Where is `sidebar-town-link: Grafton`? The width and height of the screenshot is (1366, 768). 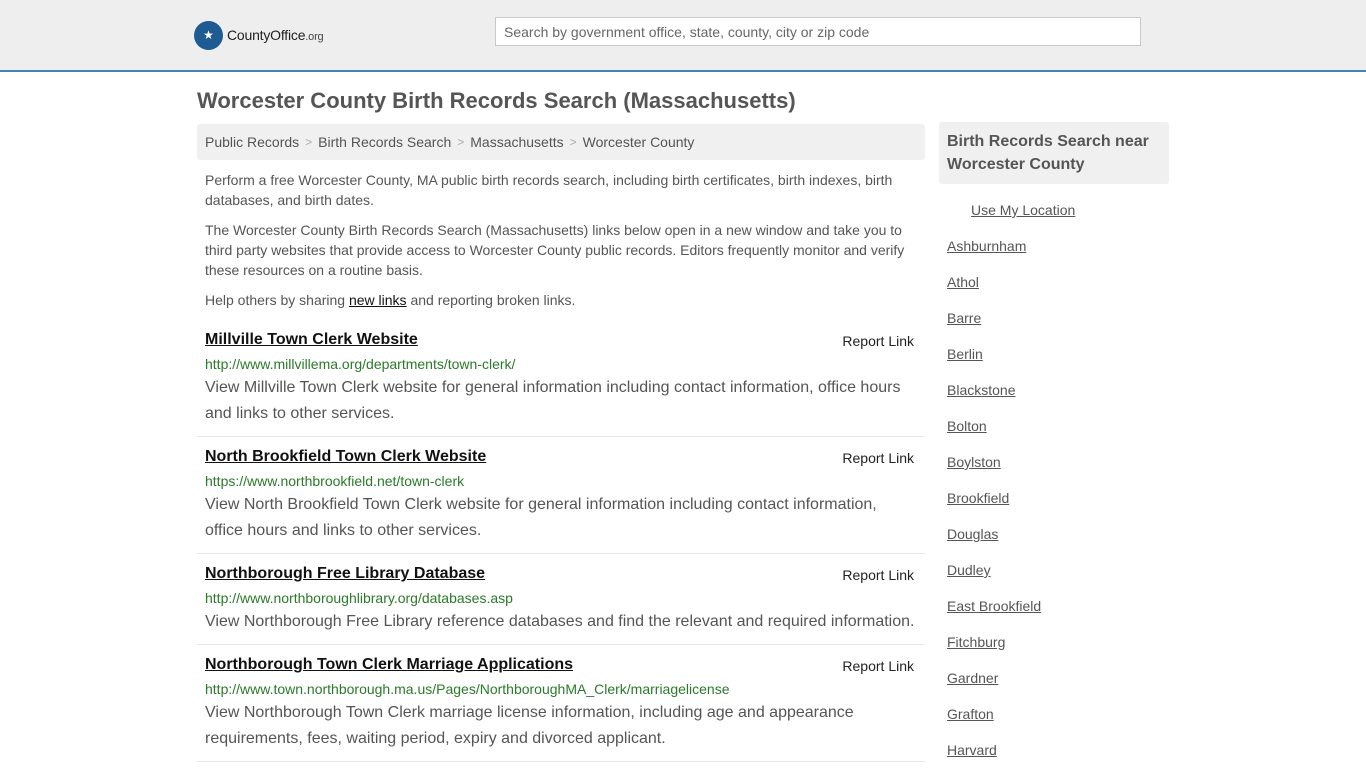
sidebar-town-link: Grafton is located at coordinates (970, 714).